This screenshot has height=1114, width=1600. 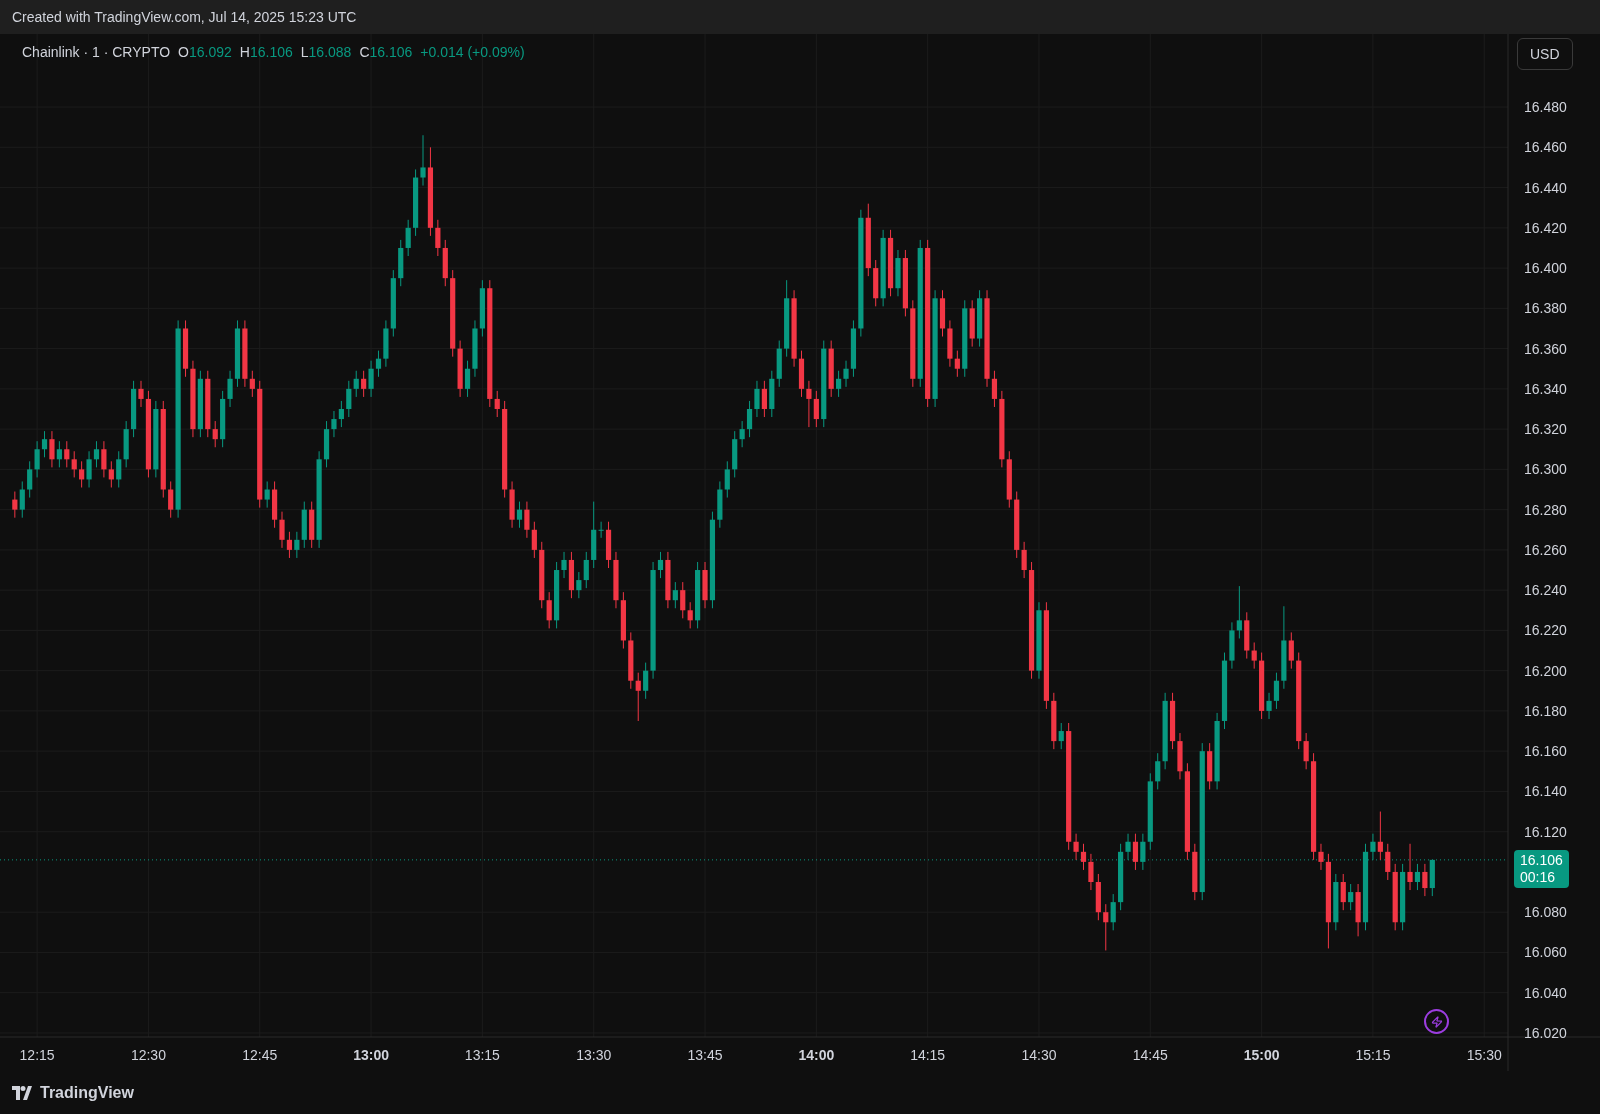 I want to click on price-axis-label: 16.380, so click(x=1545, y=308).